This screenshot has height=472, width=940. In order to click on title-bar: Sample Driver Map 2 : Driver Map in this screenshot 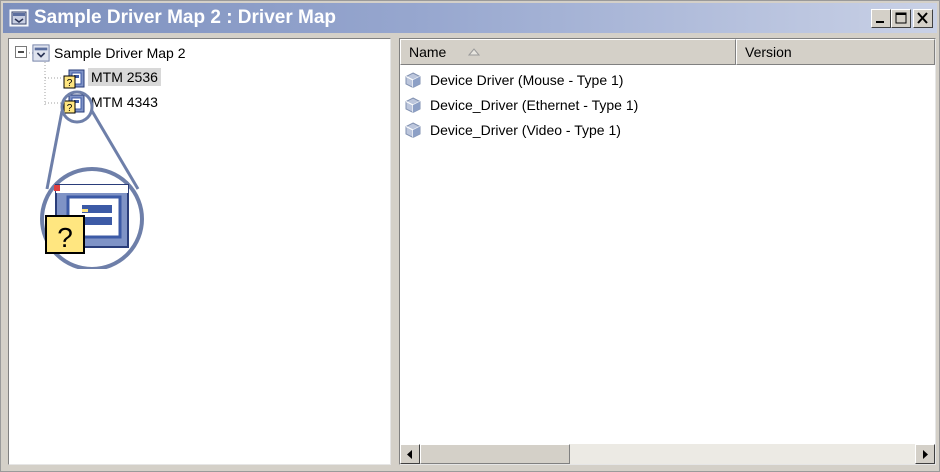, I will do `click(470, 18)`.